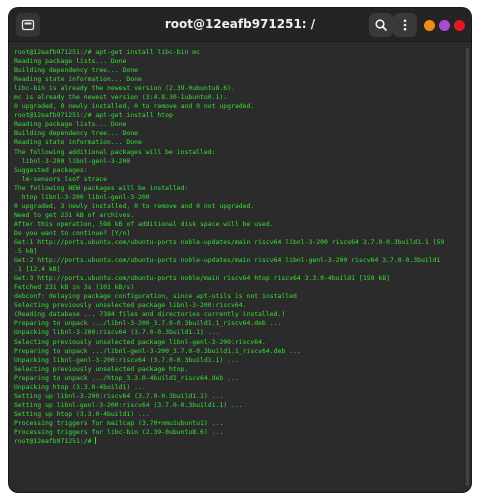 The width and height of the screenshot is (481, 500). Describe the element at coordinates (72, 232) in the screenshot. I see `terminal-line: Do you want to continue? [Y/n]` at that location.